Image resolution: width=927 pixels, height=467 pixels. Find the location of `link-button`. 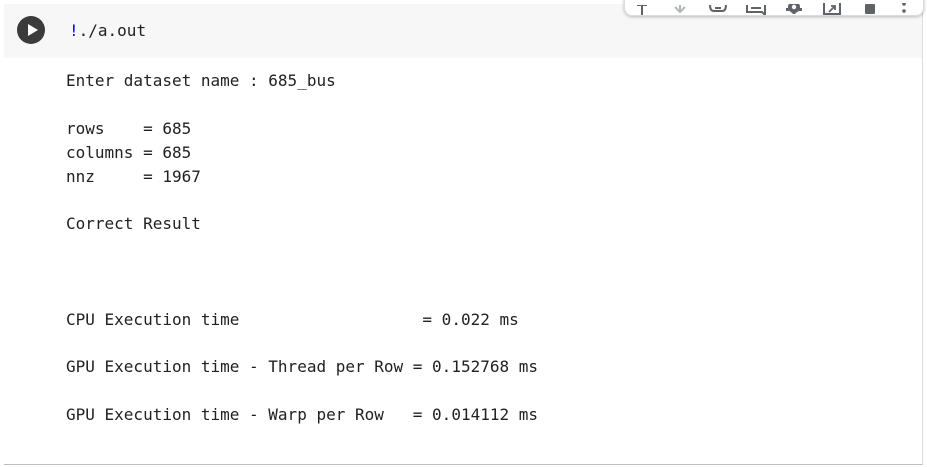

link-button is located at coordinates (718, 7).